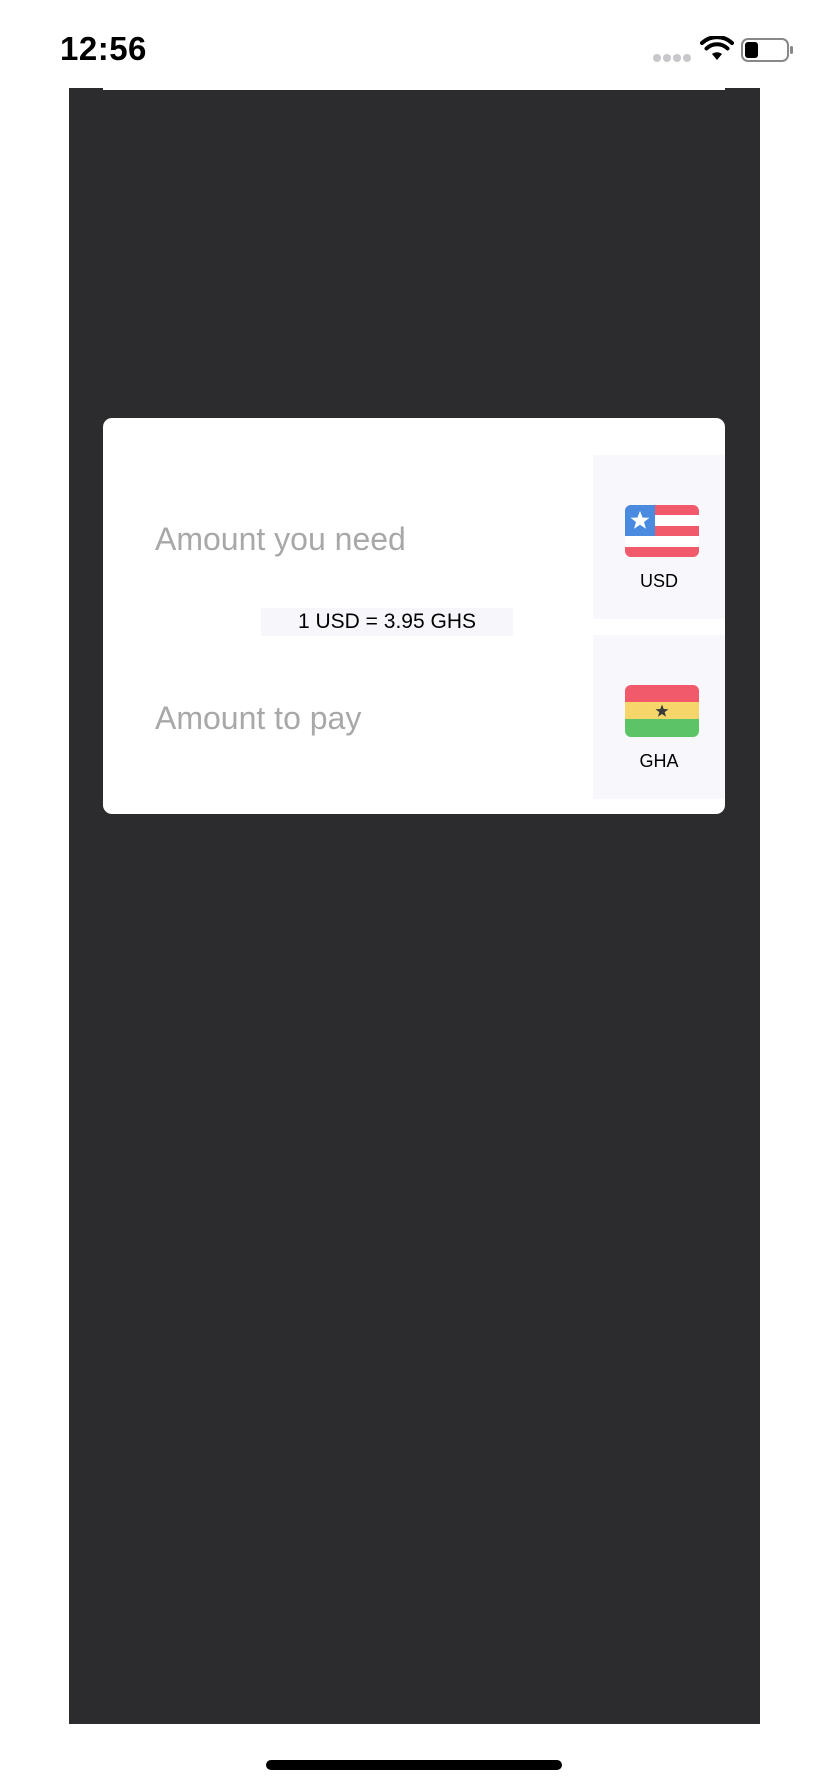  Describe the element at coordinates (767, 50) in the screenshot. I see `battery-icon` at that location.